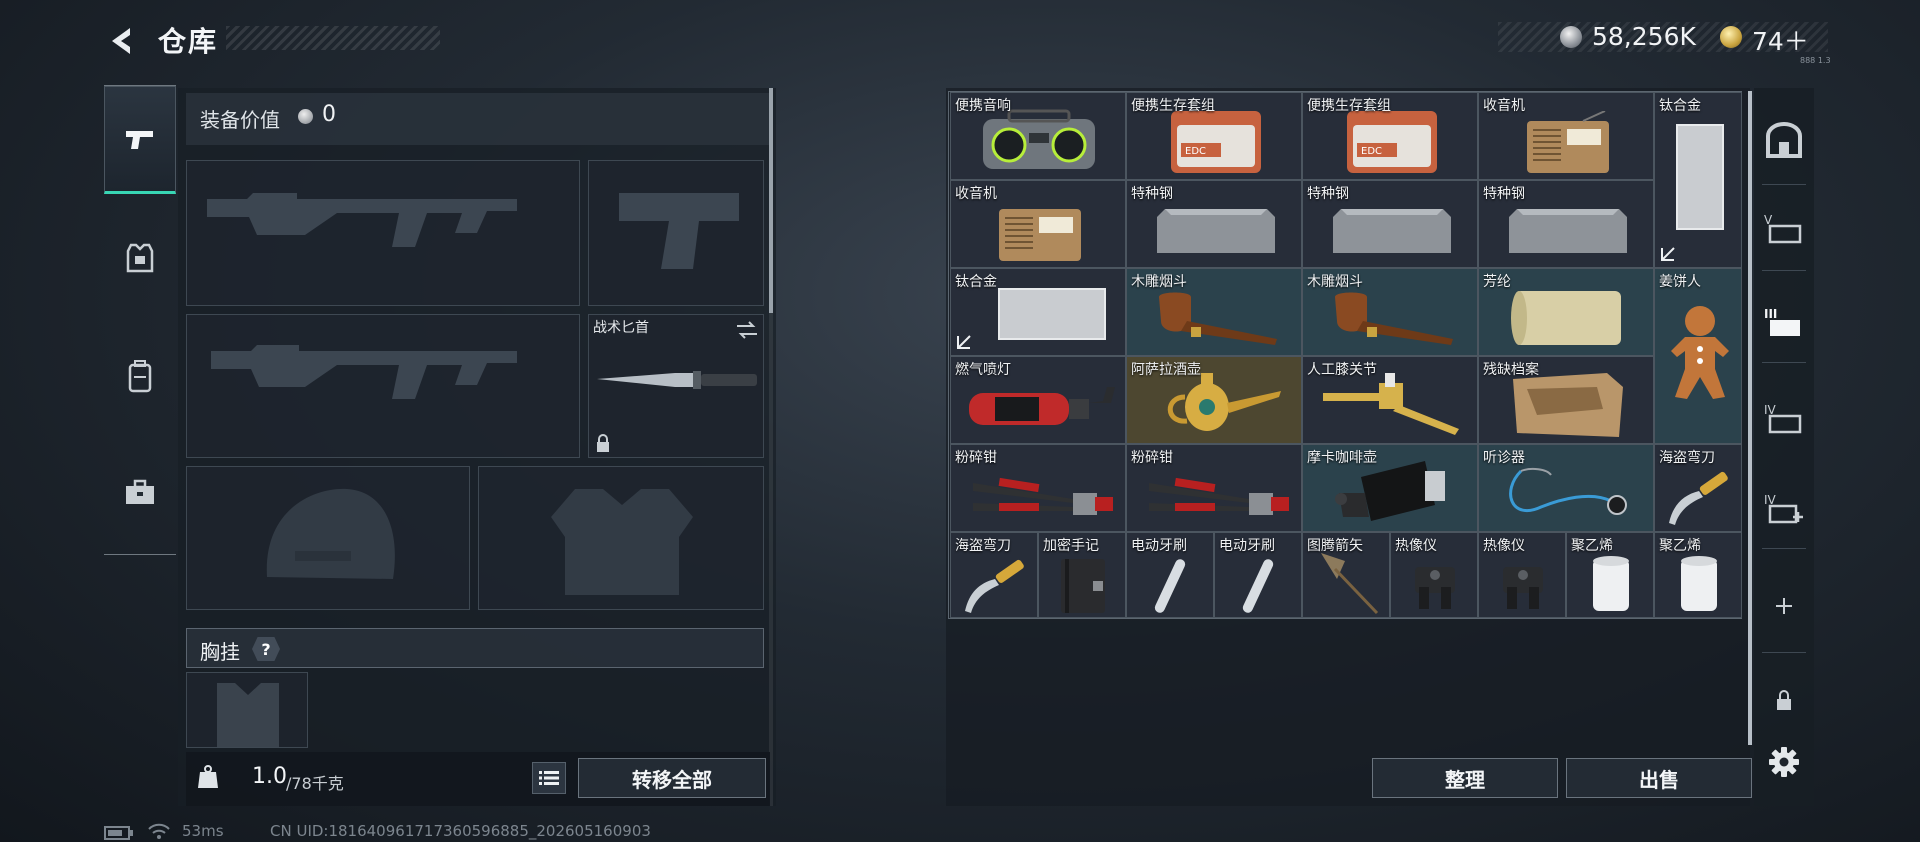 Image resolution: width=1920 pixels, height=842 pixels. I want to click on item-label: 燃气喷灯, so click(983, 370).